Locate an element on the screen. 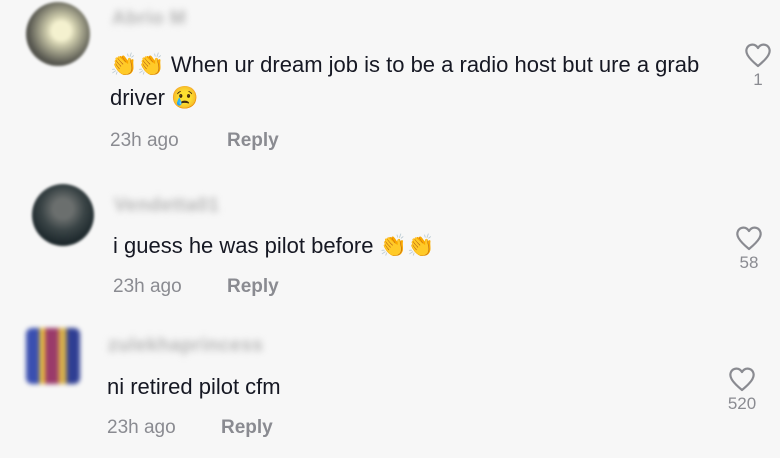 The image size is (780, 458). comment-username: Vendetta01 is located at coordinates (166, 206).